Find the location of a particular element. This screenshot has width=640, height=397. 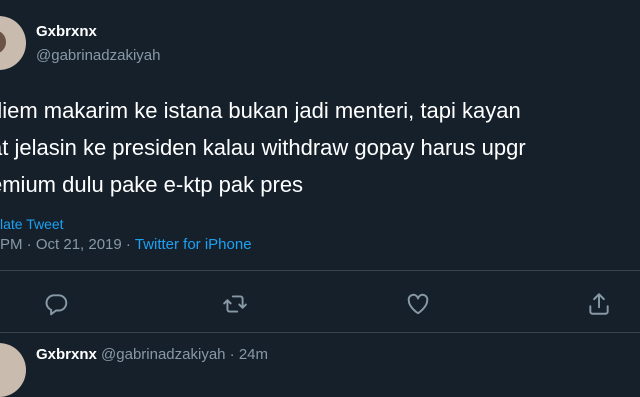

like-icon is located at coordinates (418, 304).